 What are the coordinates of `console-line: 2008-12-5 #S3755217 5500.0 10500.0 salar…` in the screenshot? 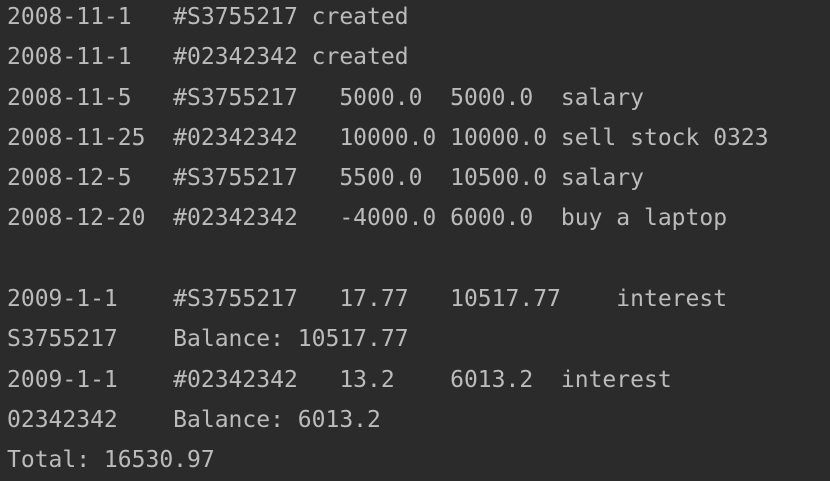 It's located at (325, 178).